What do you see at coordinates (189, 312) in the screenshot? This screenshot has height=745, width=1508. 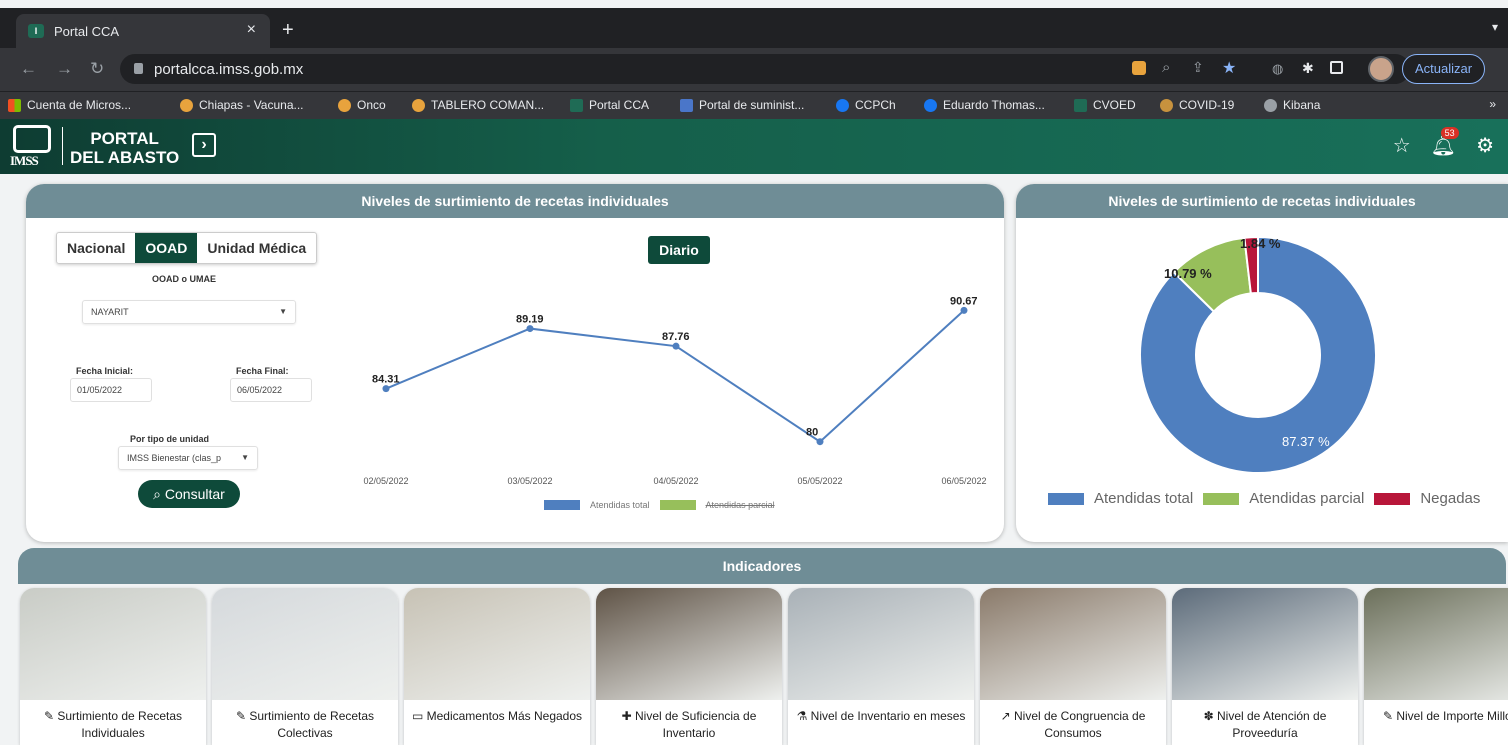 I see `ooad-select: NAYARIT ▼` at bounding box center [189, 312].